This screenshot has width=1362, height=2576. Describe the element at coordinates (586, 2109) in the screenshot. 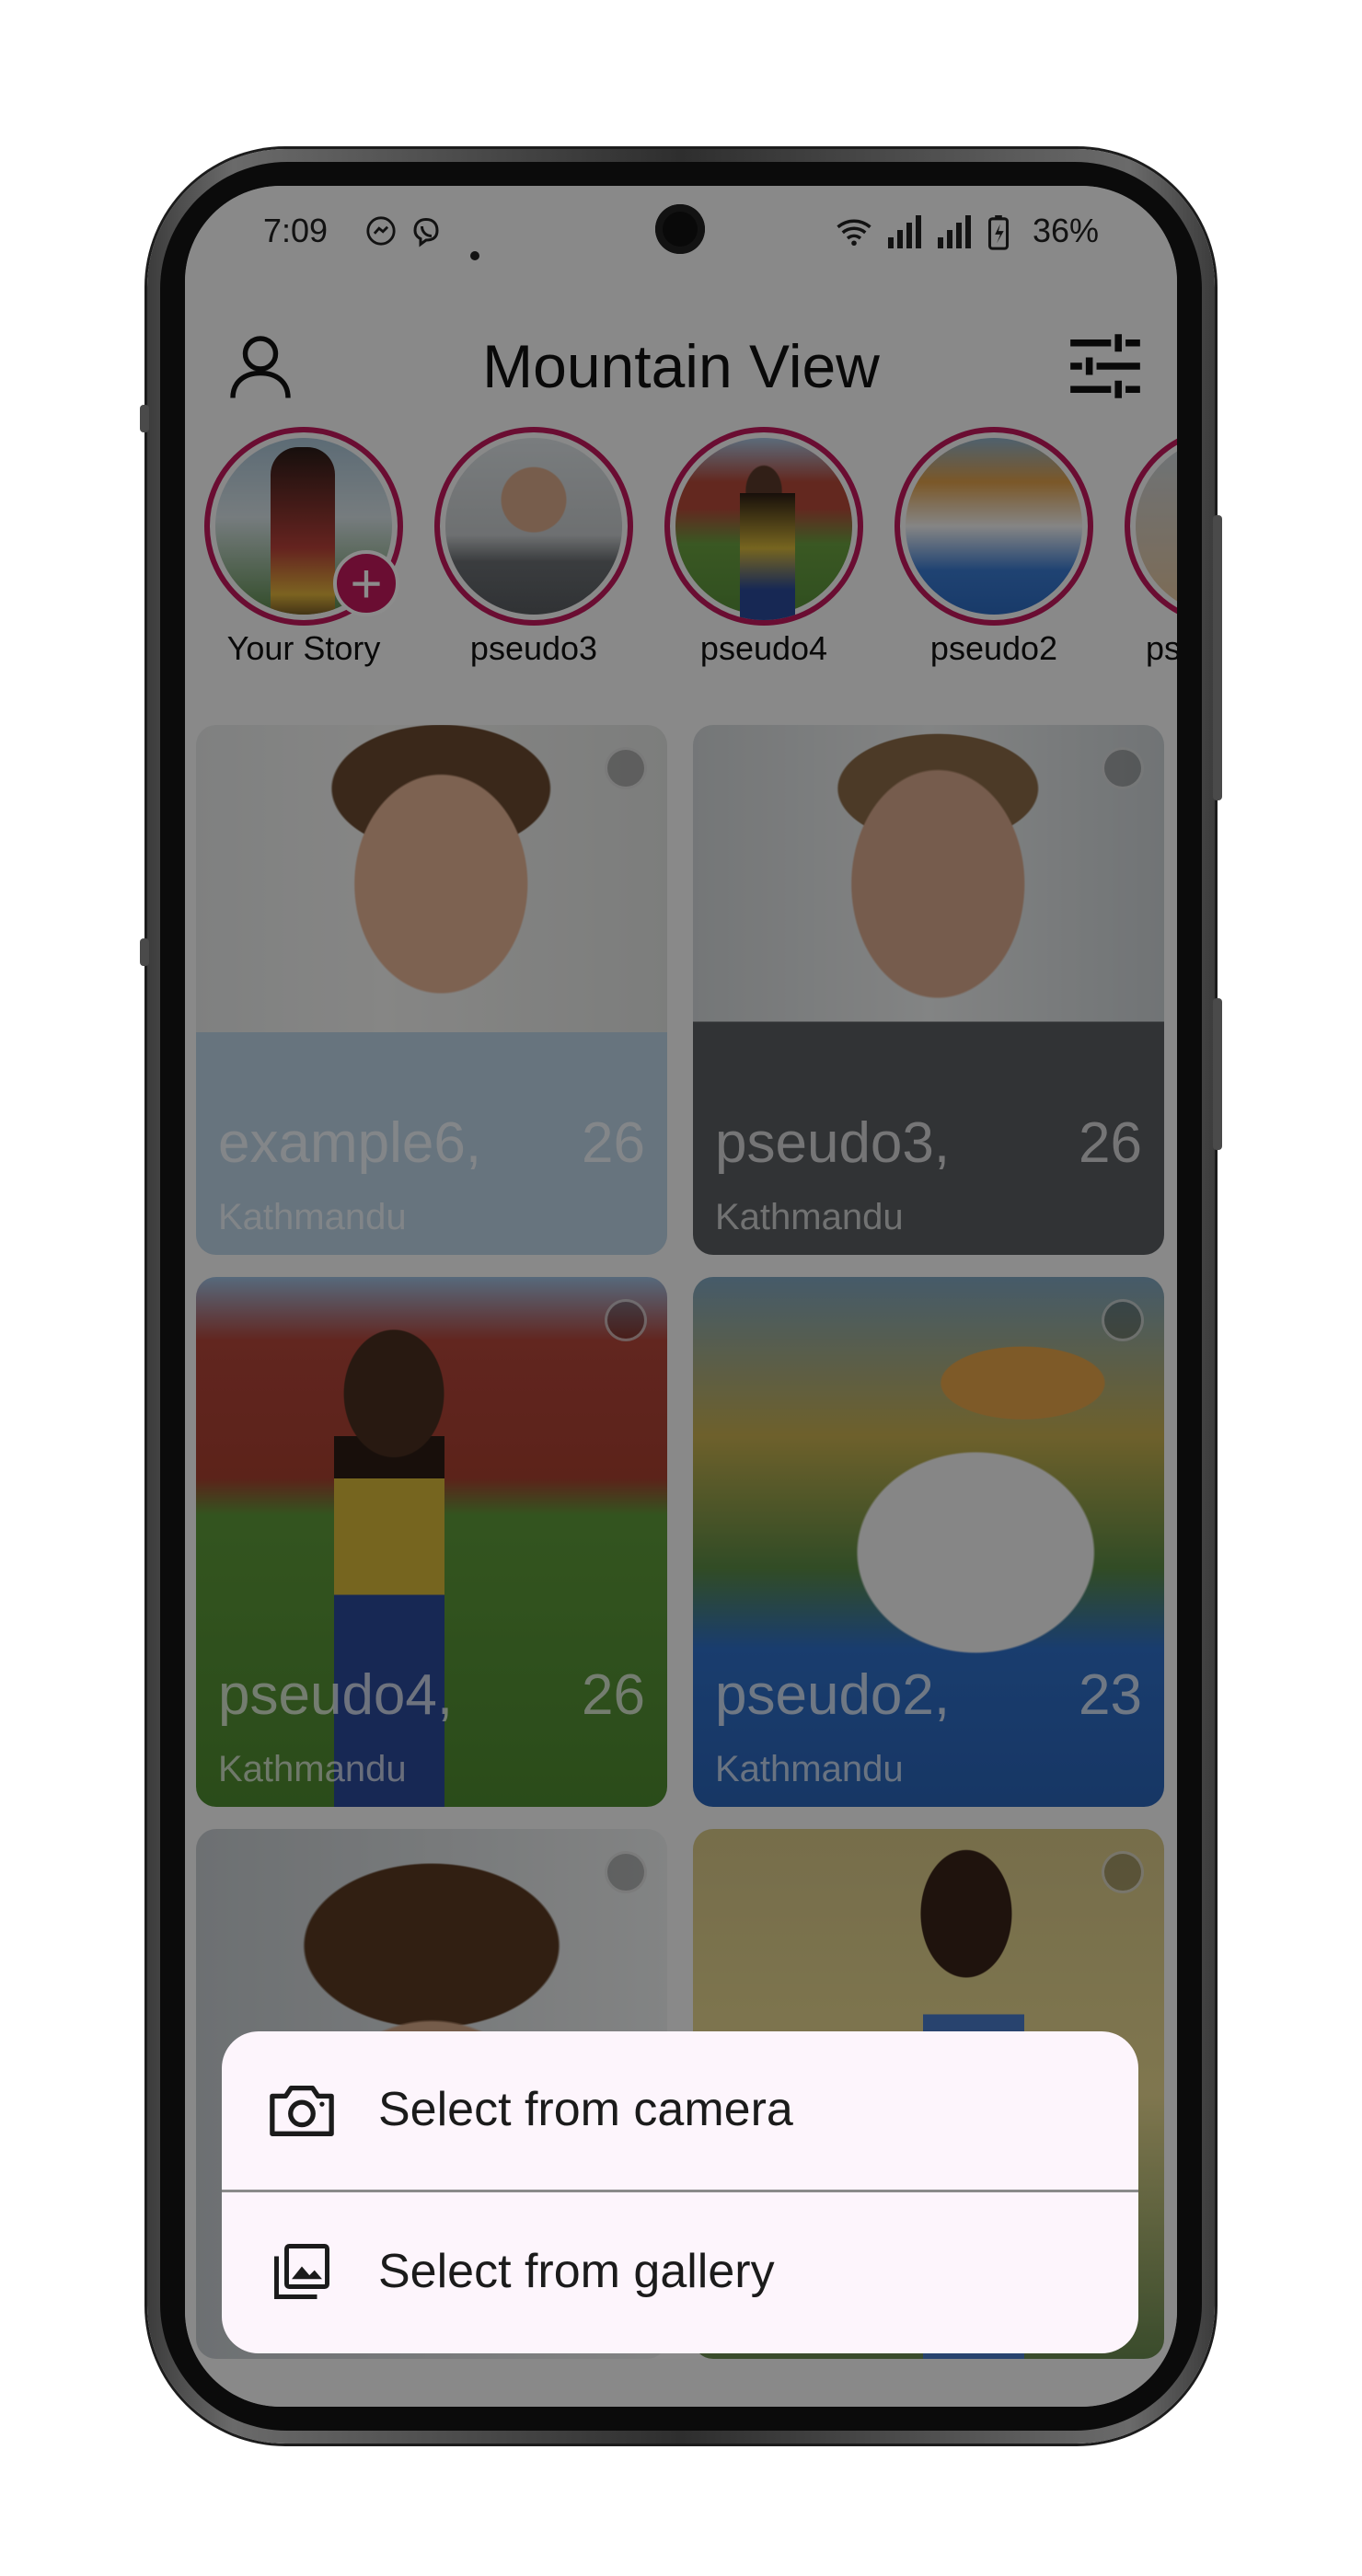

I see `camera-option-label: Select from camera` at that location.